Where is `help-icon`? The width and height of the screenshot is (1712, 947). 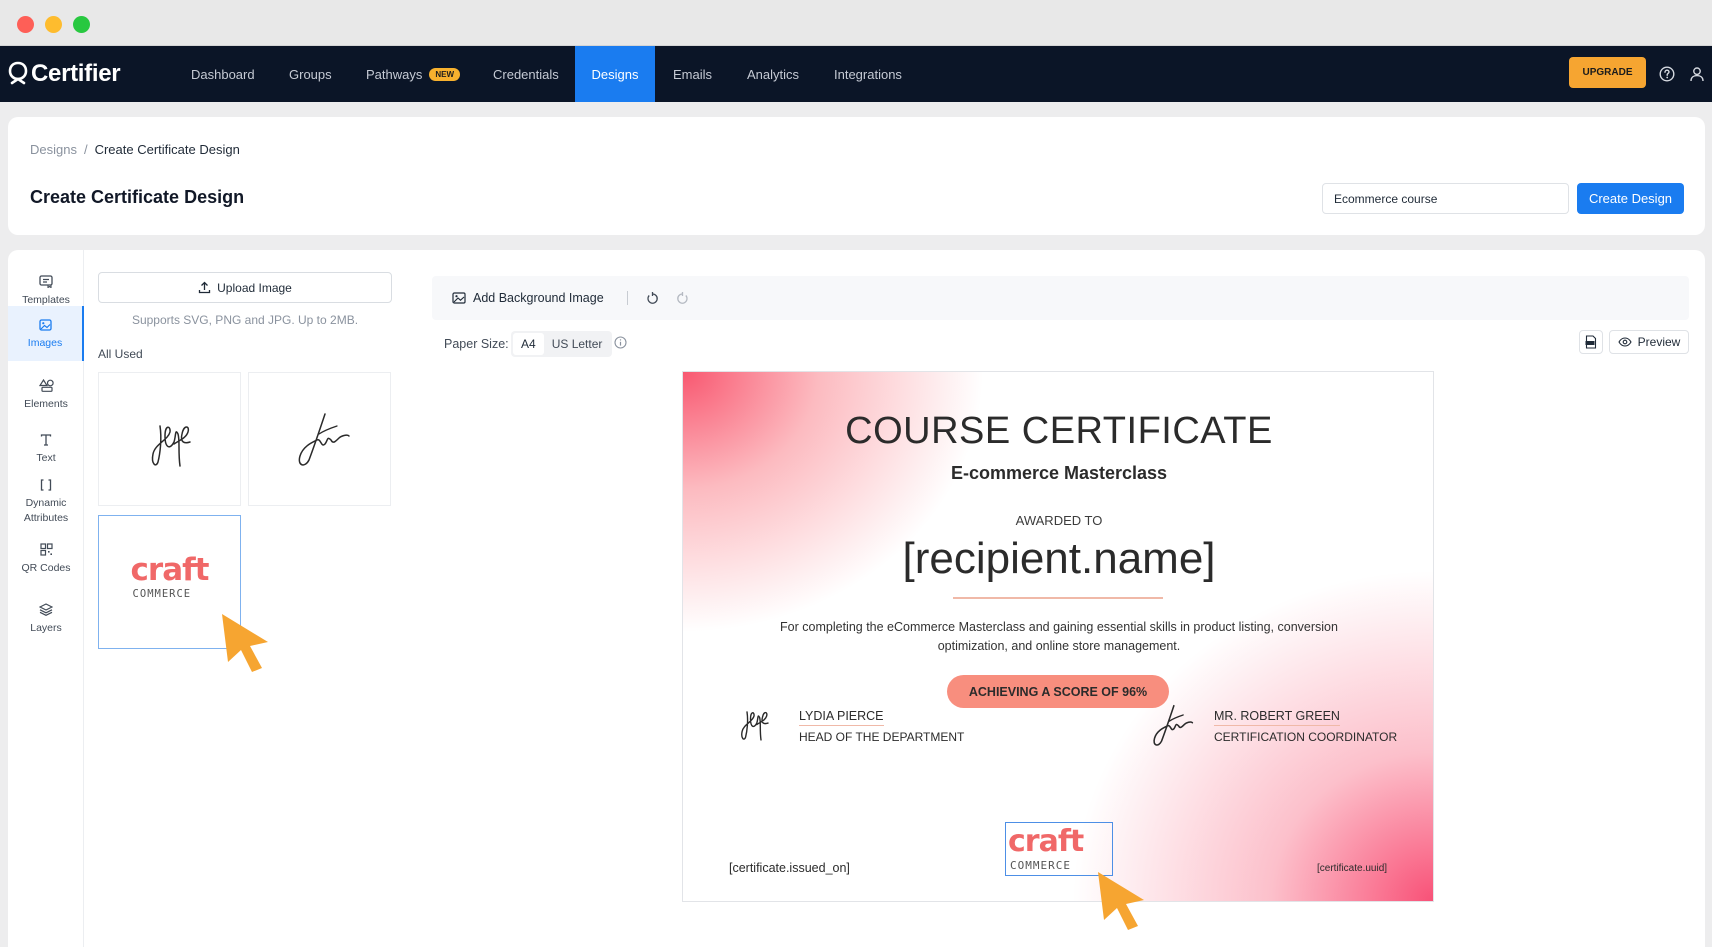
help-icon is located at coordinates (1667, 74).